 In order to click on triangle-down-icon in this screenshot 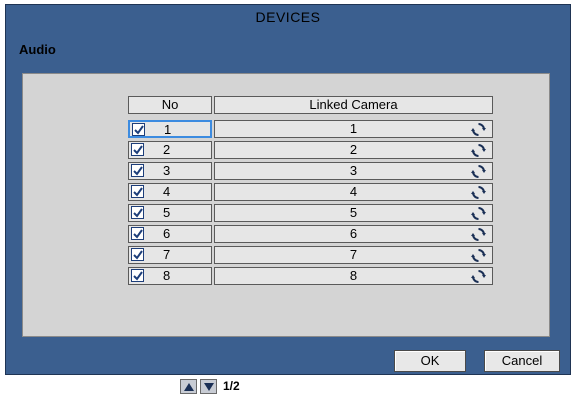, I will do `click(209, 387)`.